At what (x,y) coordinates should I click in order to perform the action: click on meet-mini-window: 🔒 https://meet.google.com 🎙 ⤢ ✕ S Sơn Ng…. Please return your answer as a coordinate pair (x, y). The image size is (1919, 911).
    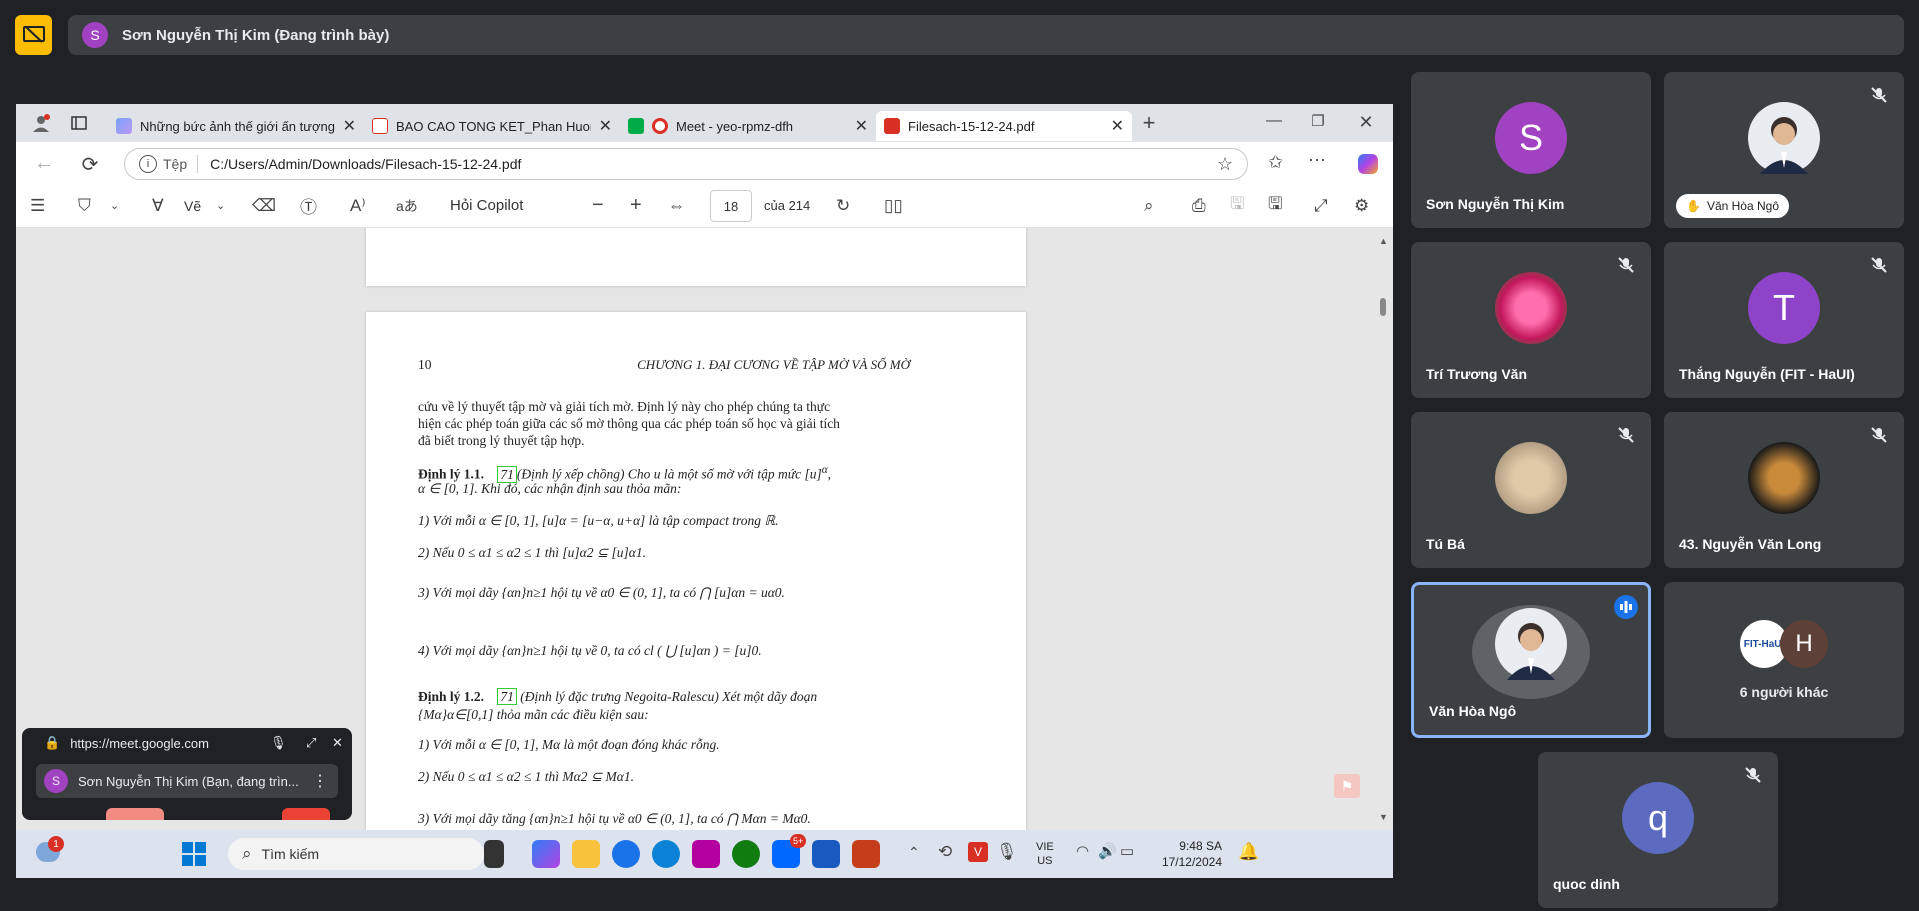
    Looking at the image, I should click on (187, 774).